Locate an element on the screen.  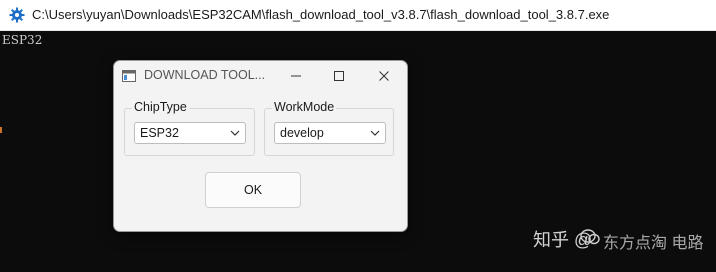
window-app-icon is located at coordinates (129, 75).